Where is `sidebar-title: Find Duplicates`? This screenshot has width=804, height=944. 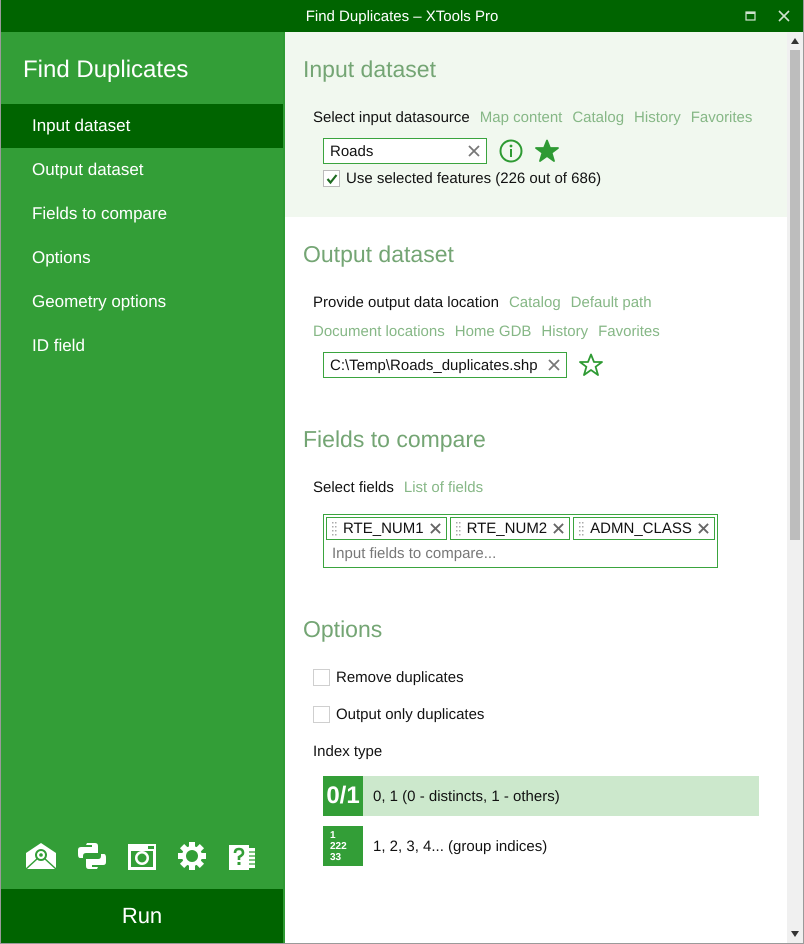 sidebar-title: Find Duplicates is located at coordinates (106, 70).